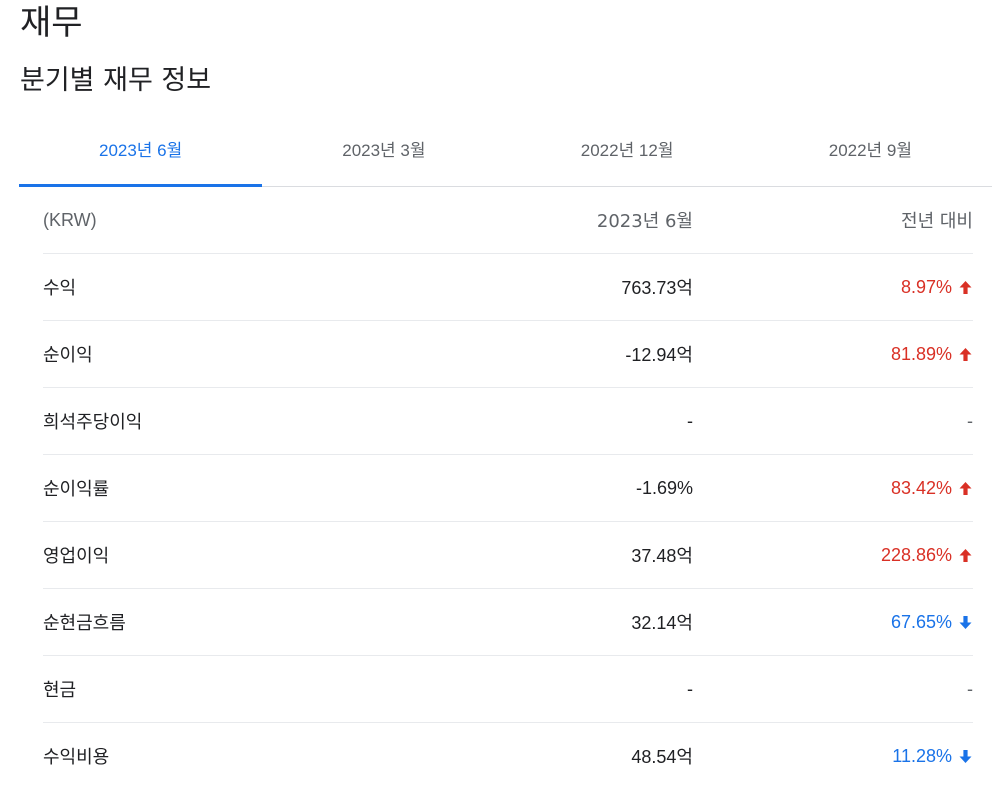  I want to click on row-value: 37.48억, so click(662, 556).